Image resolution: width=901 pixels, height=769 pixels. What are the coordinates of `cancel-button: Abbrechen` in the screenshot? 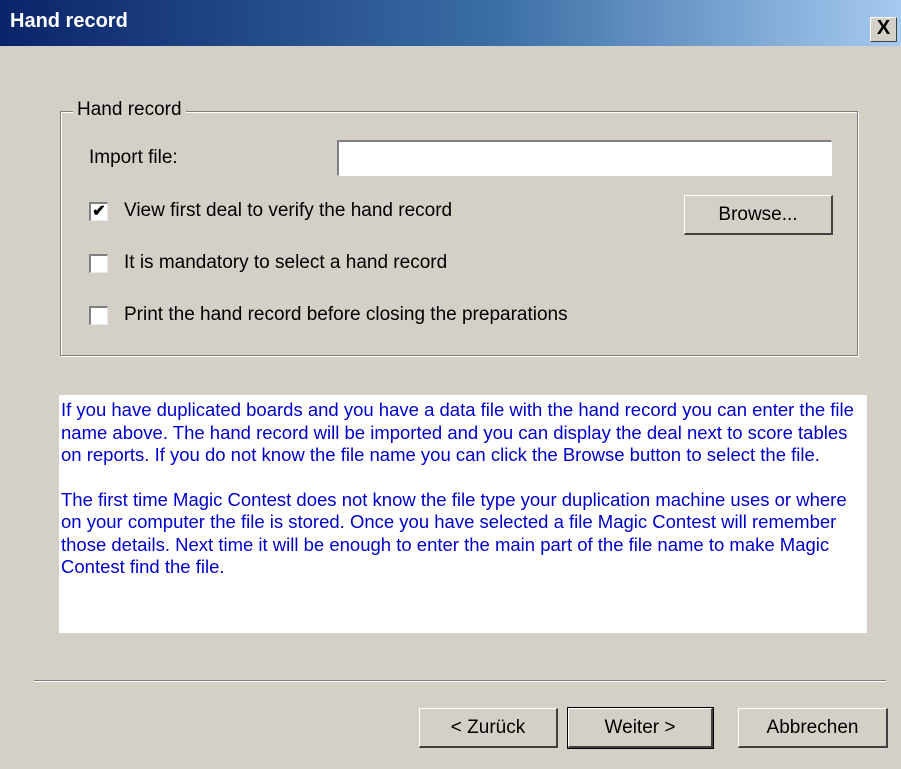 It's located at (813, 728).